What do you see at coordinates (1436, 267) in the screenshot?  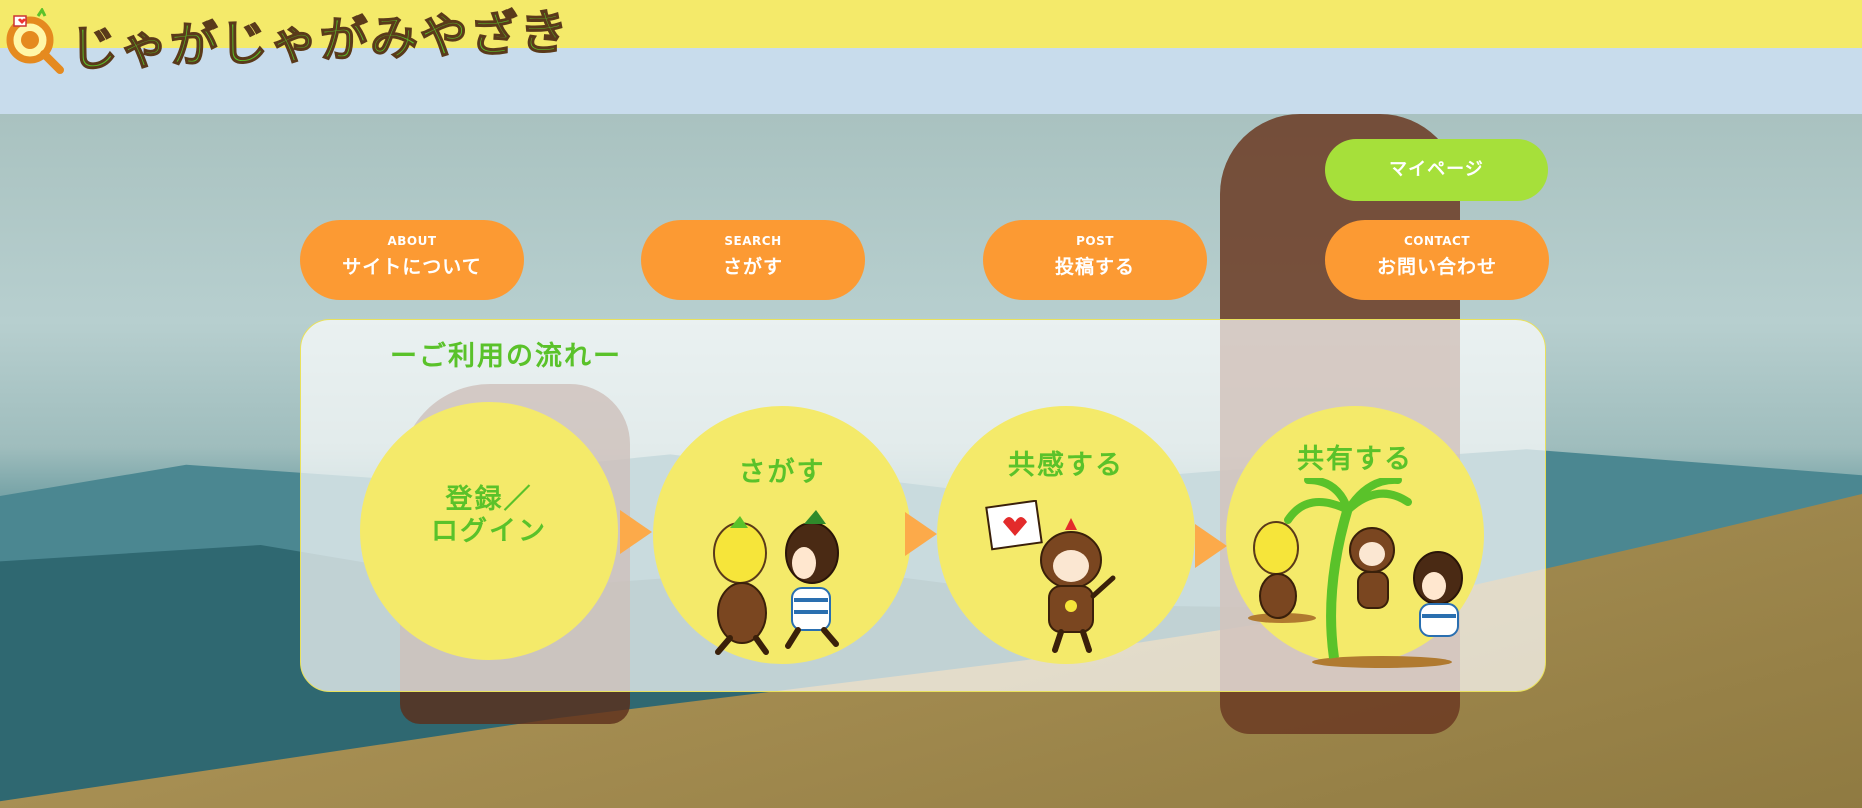 I see `nav-contact-ja: お問い合わせ` at bounding box center [1436, 267].